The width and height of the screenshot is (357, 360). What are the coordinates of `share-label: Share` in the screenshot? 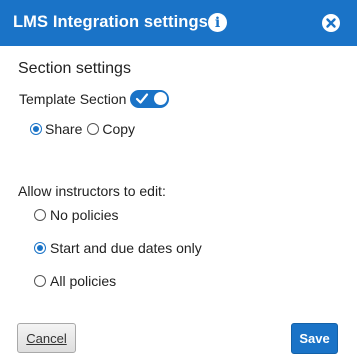 It's located at (64, 129).